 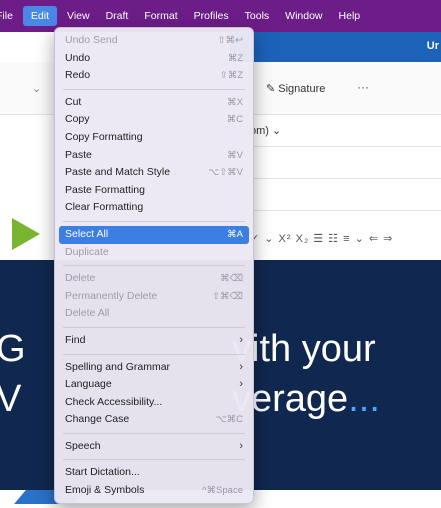 I want to click on label: Paste Formatting, so click(x=105, y=189).